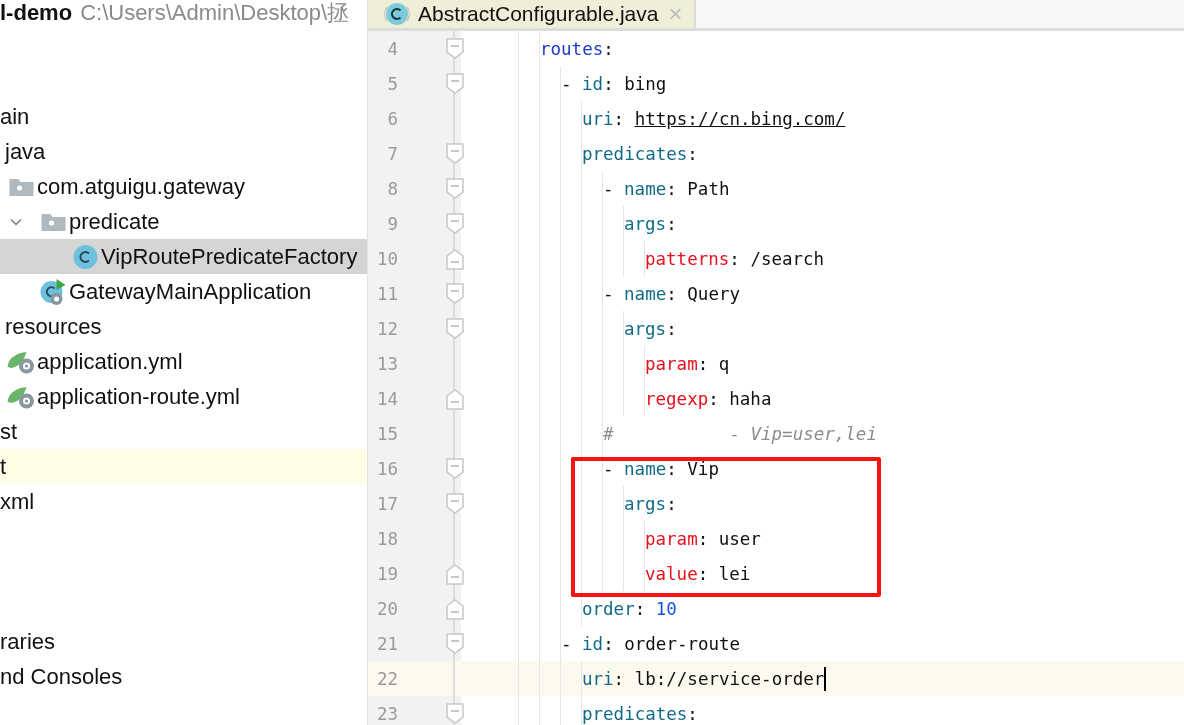 Image resolution: width=1184 pixels, height=725 pixels. I want to click on tree-item: raries, so click(183, 641).